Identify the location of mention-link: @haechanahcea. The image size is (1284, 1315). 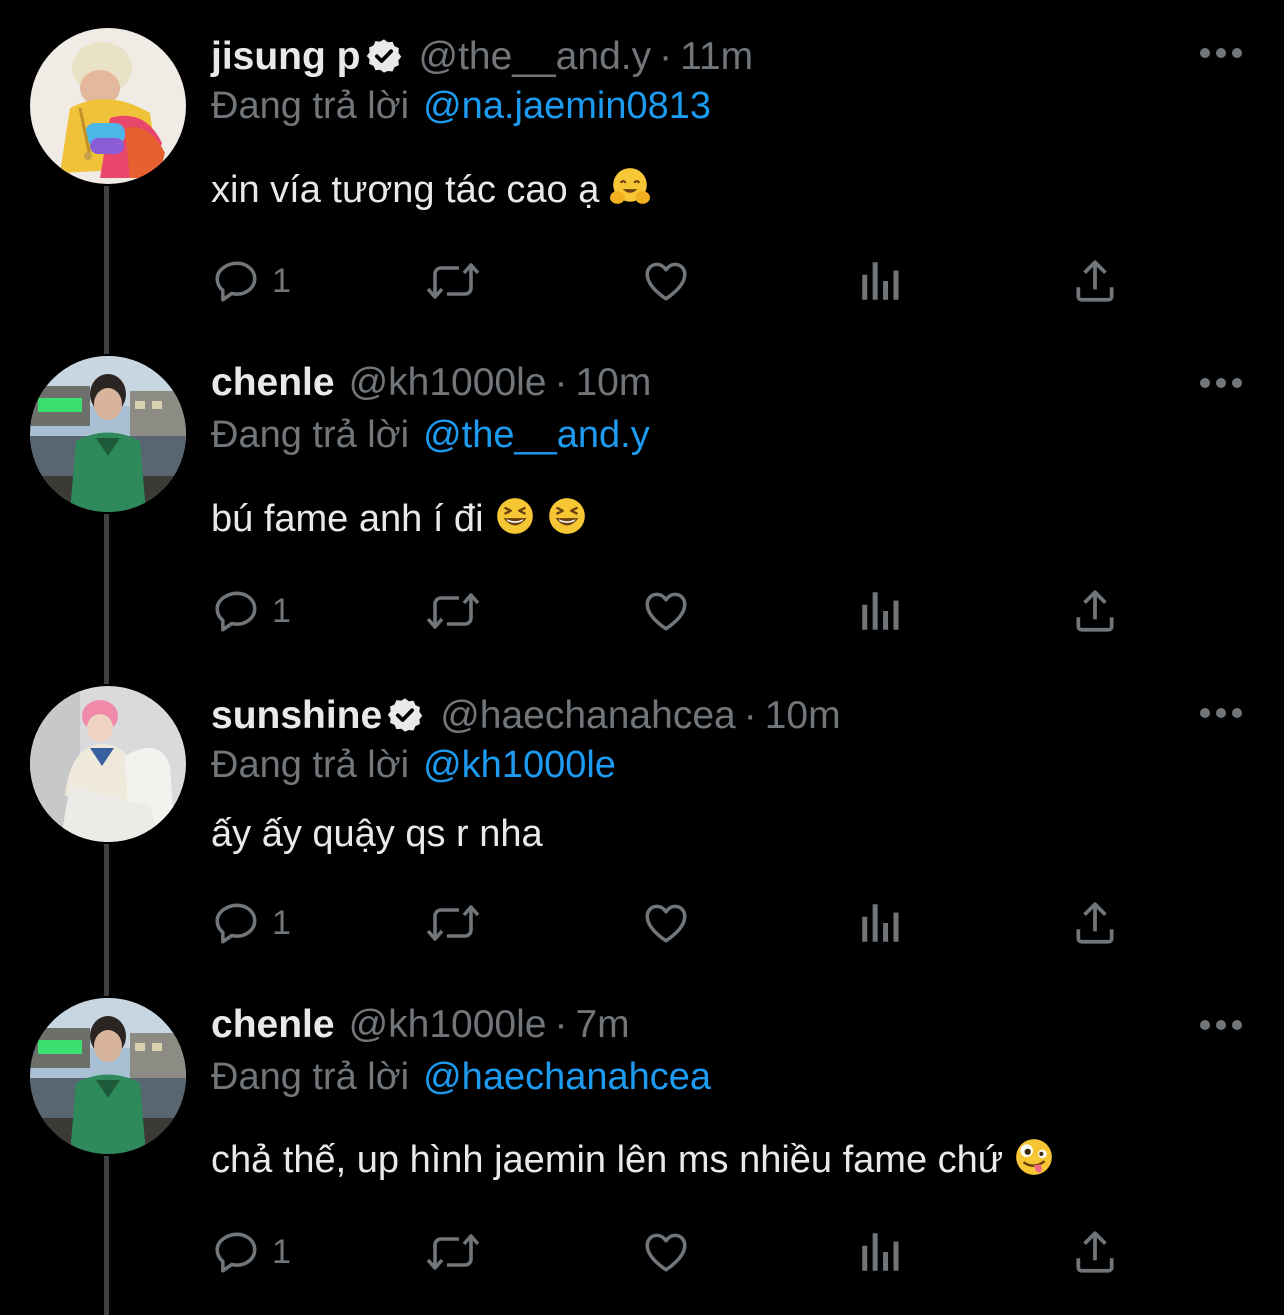
(567, 1077).